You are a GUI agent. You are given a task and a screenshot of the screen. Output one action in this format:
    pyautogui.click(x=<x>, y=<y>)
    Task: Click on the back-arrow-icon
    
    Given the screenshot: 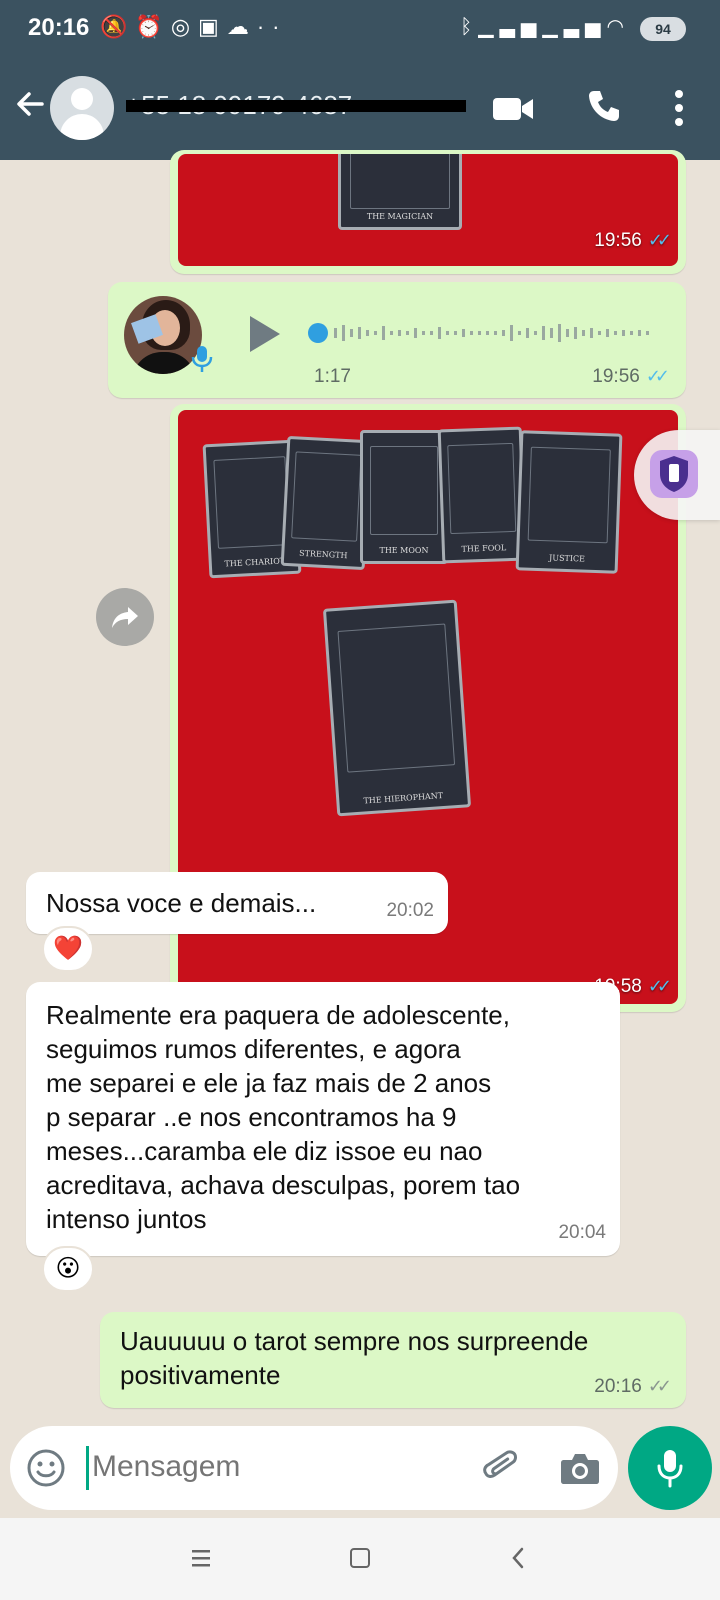 What is the action you would take?
    pyautogui.click(x=30, y=104)
    